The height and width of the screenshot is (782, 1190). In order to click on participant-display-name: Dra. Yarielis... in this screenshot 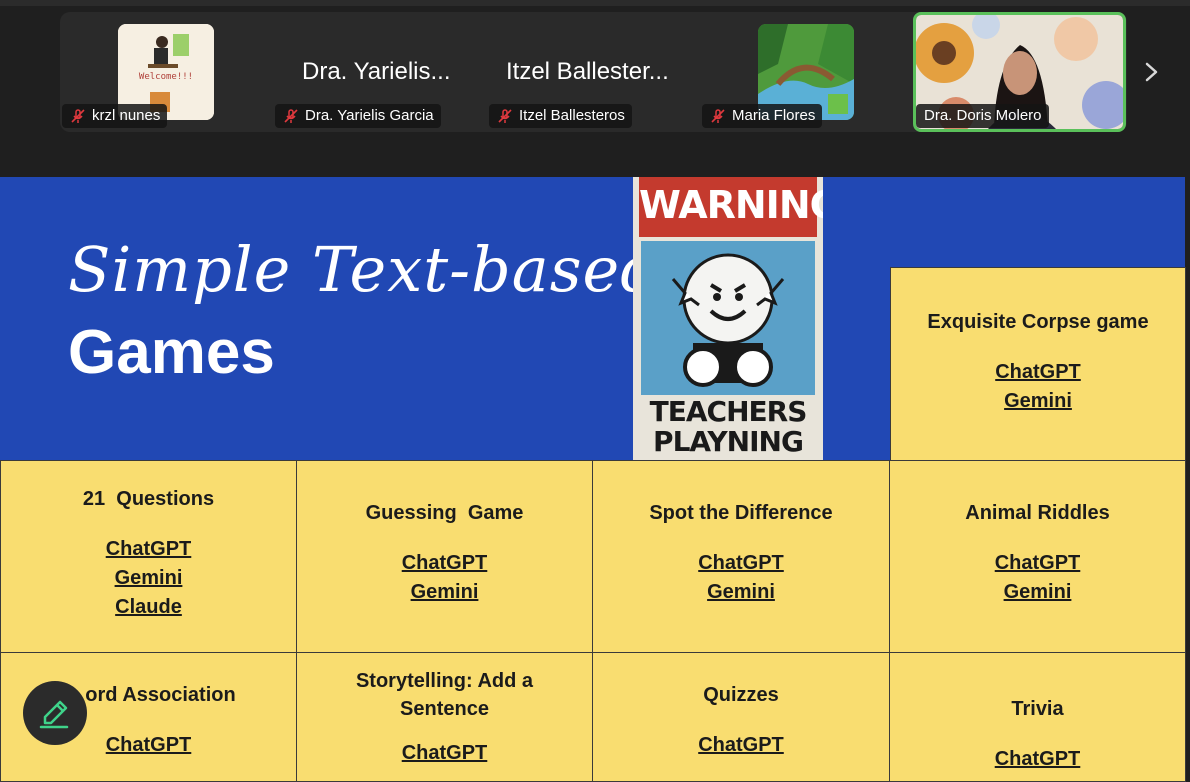, I will do `click(376, 71)`.